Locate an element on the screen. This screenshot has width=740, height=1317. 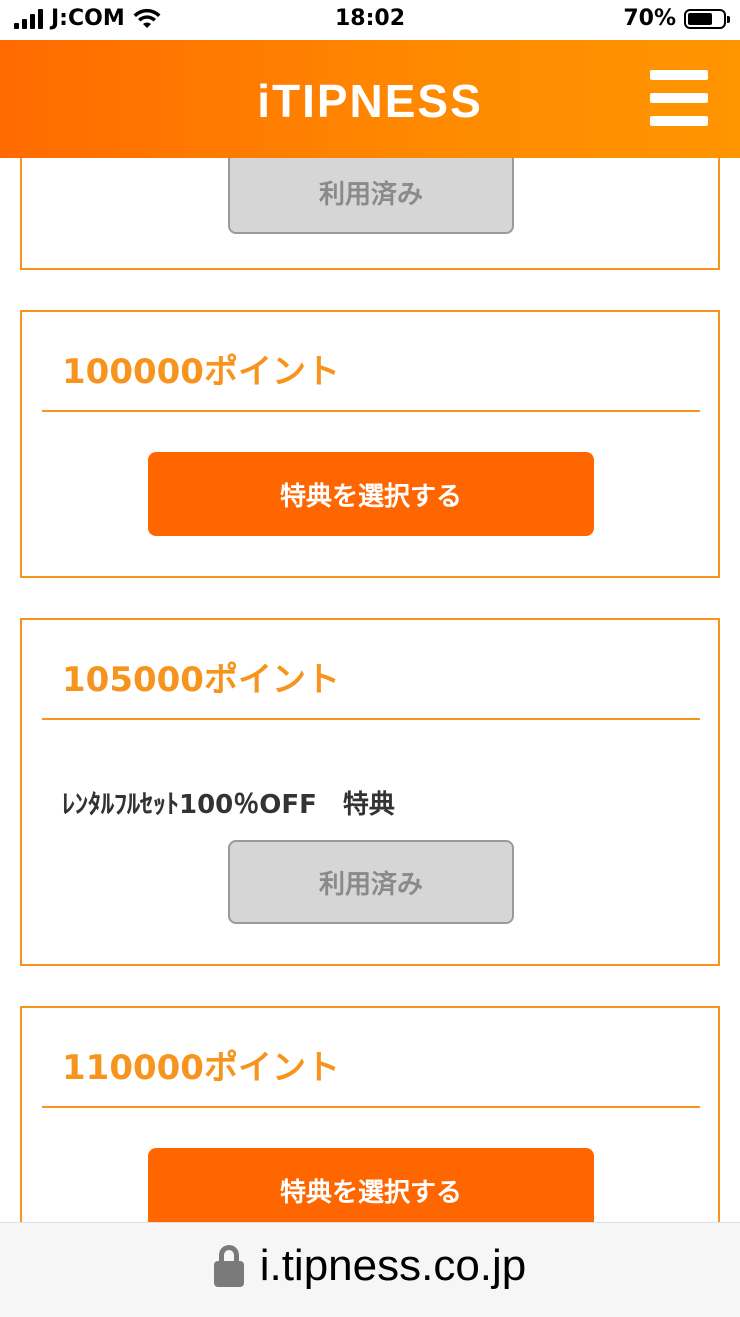
hamburger-menu-icon is located at coordinates (679, 98).